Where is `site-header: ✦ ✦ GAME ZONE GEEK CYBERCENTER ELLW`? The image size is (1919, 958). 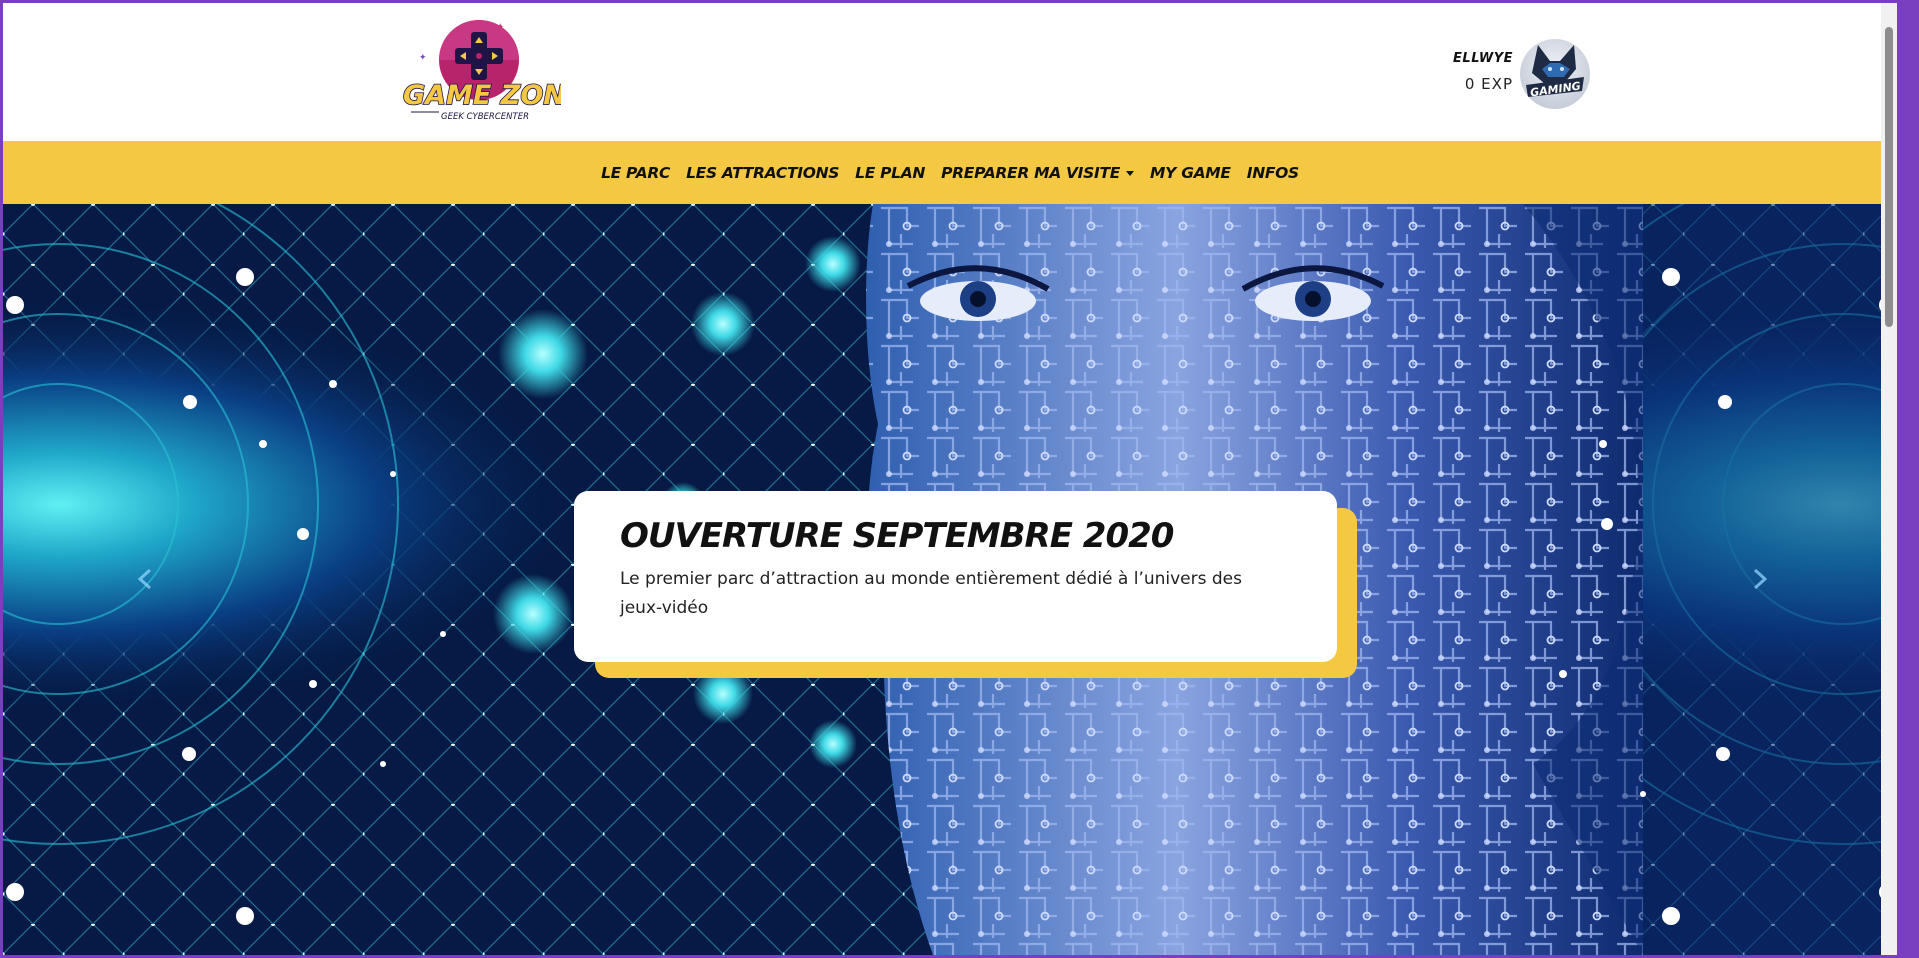 site-header: ✦ ✦ GAME ZONE GEEK CYBERCENTER ELLW is located at coordinates (950, 72).